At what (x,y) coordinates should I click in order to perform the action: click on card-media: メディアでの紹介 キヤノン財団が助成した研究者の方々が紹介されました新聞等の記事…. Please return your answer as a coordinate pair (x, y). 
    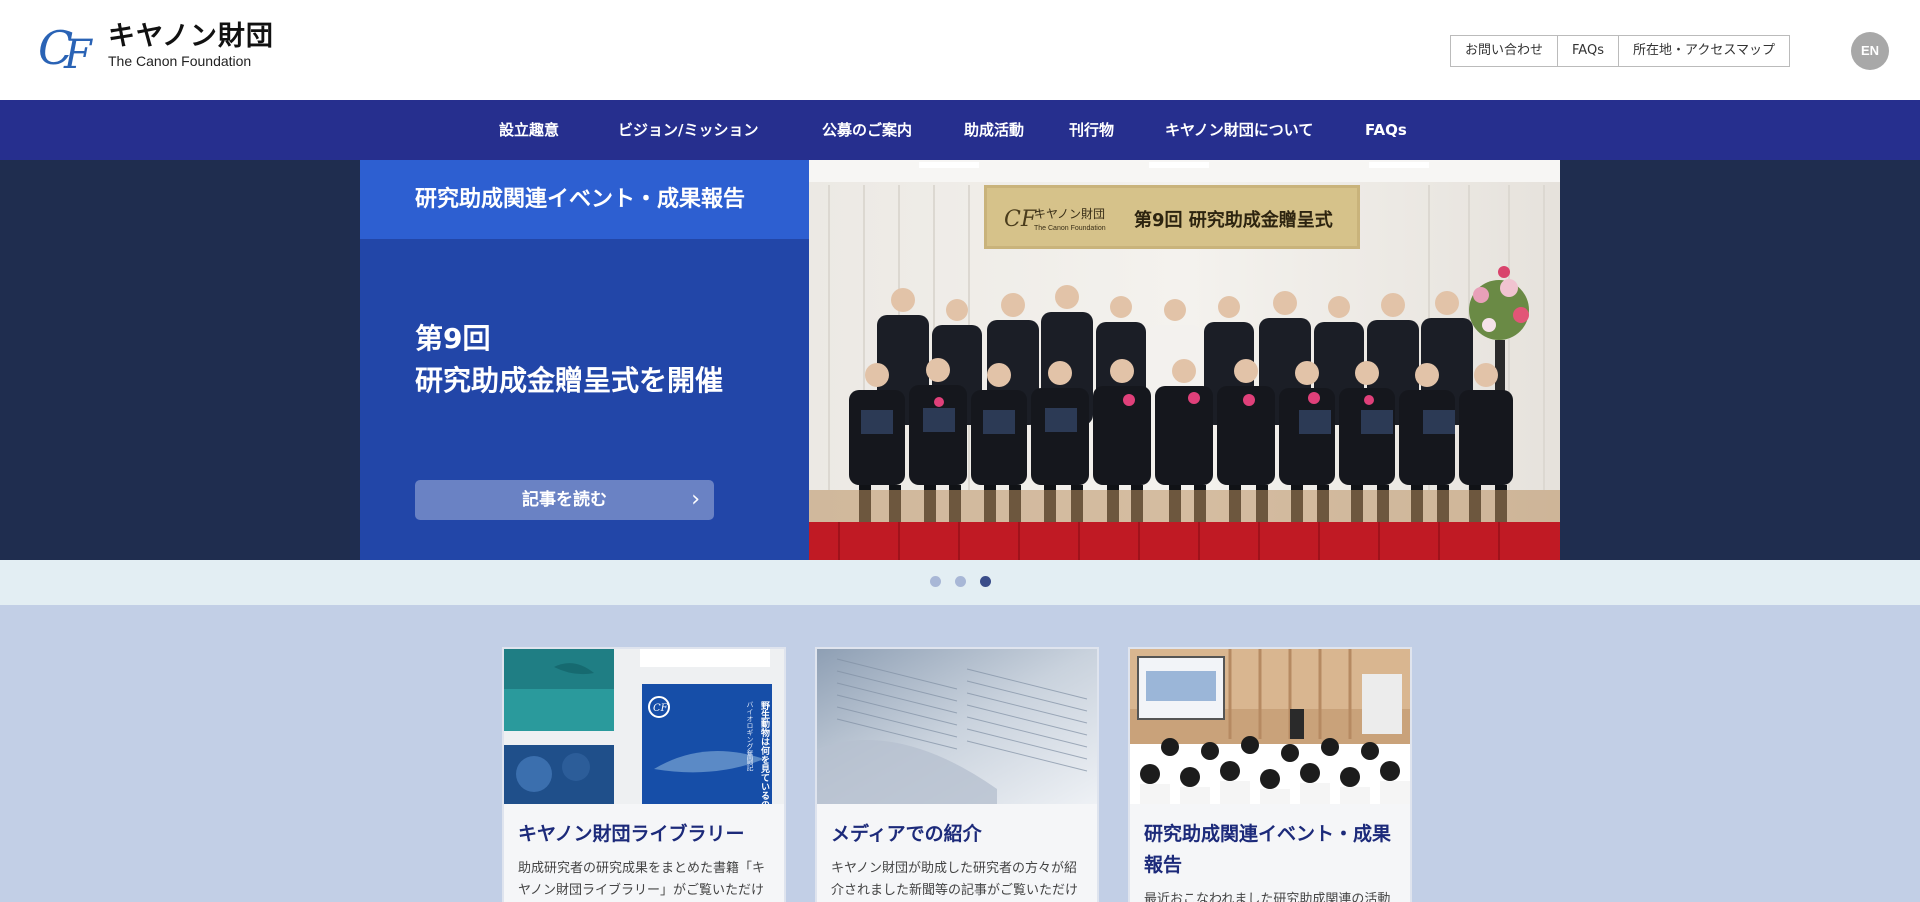
    Looking at the image, I should click on (957, 774).